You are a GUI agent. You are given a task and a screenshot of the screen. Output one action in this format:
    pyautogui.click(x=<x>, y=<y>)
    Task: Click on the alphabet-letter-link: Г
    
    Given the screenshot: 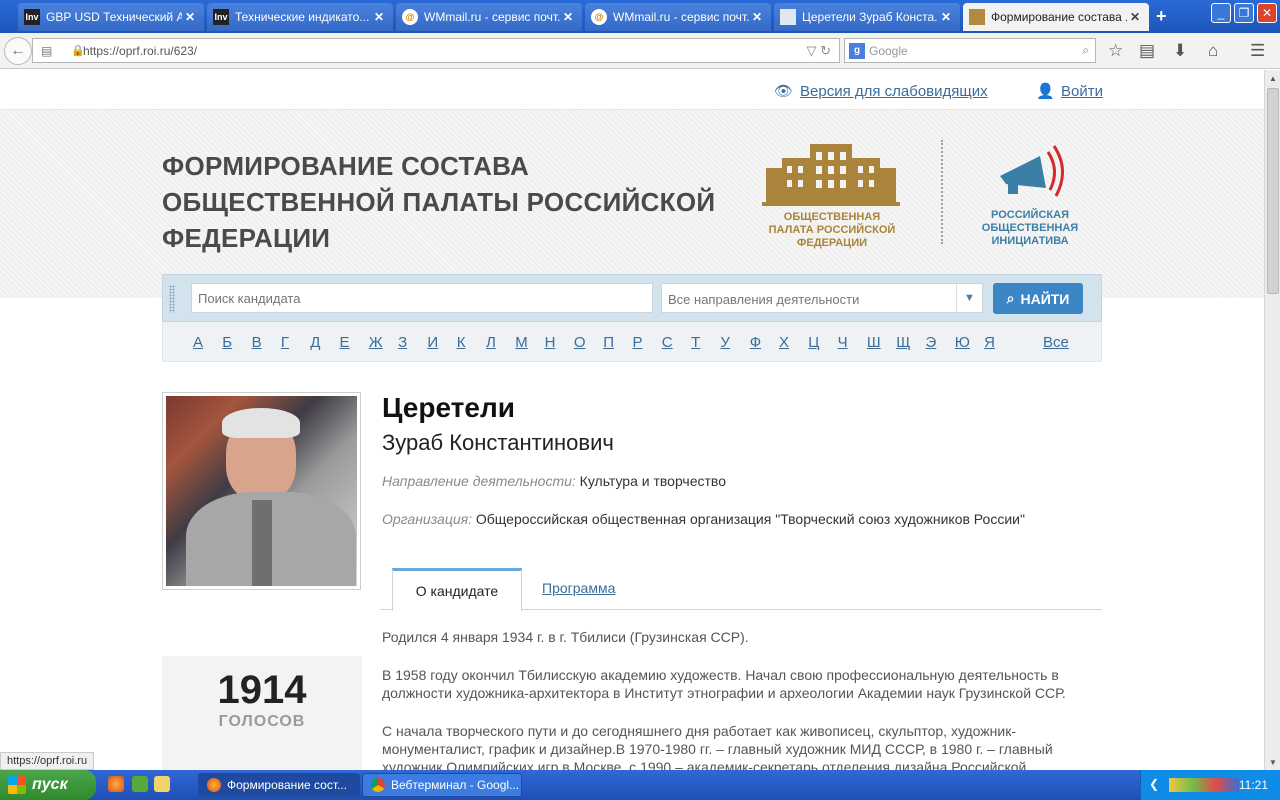 What is the action you would take?
    pyautogui.click(x=285, y=342)
    